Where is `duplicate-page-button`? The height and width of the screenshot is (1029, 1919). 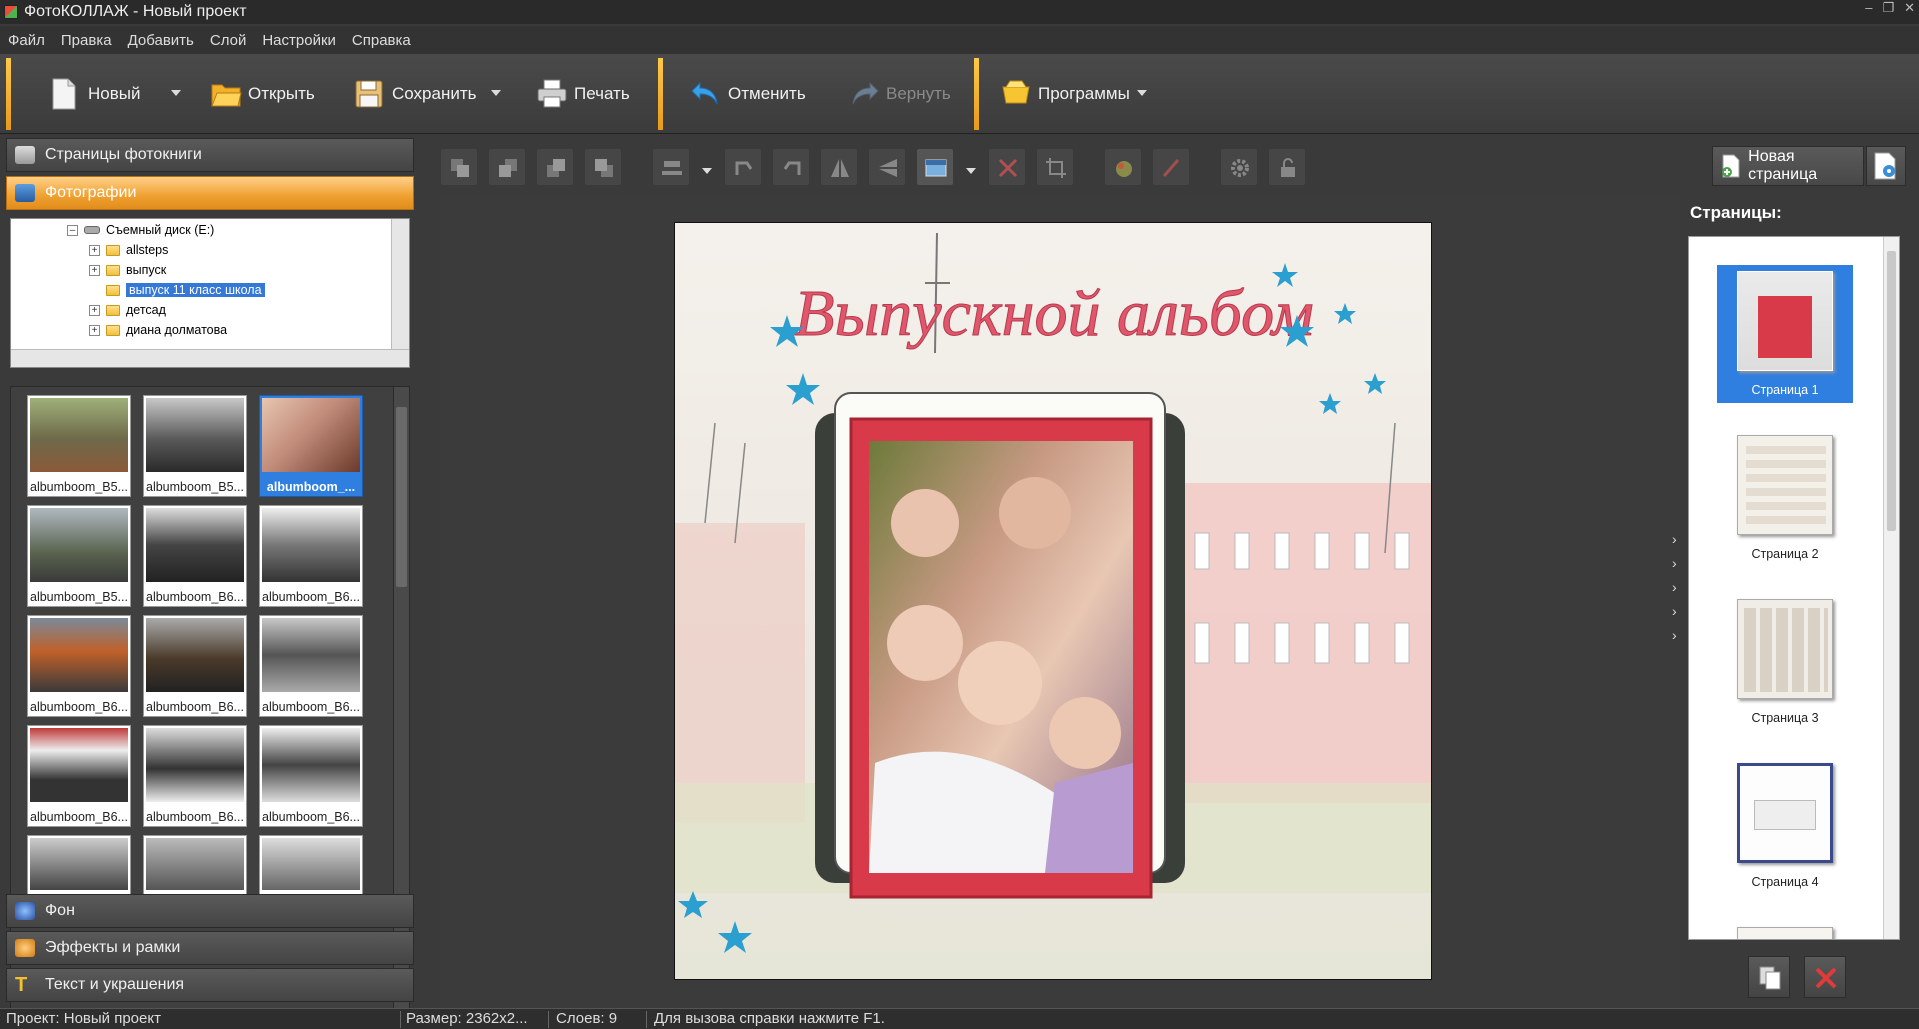 duplicate-page-button is located at coordinates (1769, 977).